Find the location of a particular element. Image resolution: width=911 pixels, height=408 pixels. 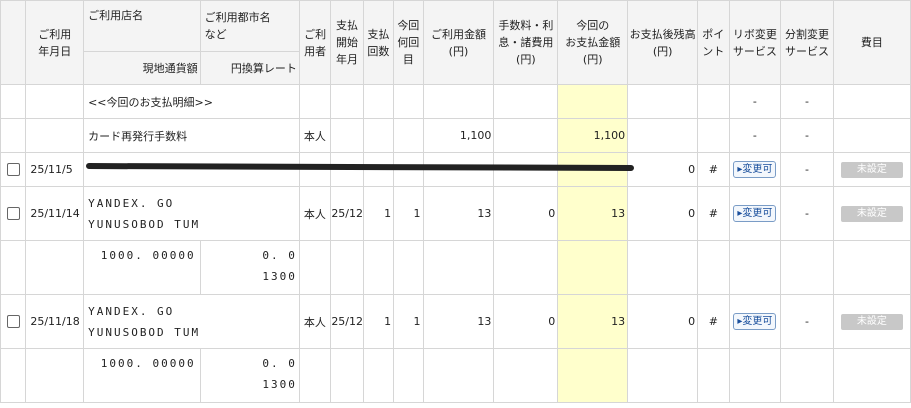

table-row: カード再発行手数料 本人 1,100 1,100 - - is located at coordinates (455, 135).